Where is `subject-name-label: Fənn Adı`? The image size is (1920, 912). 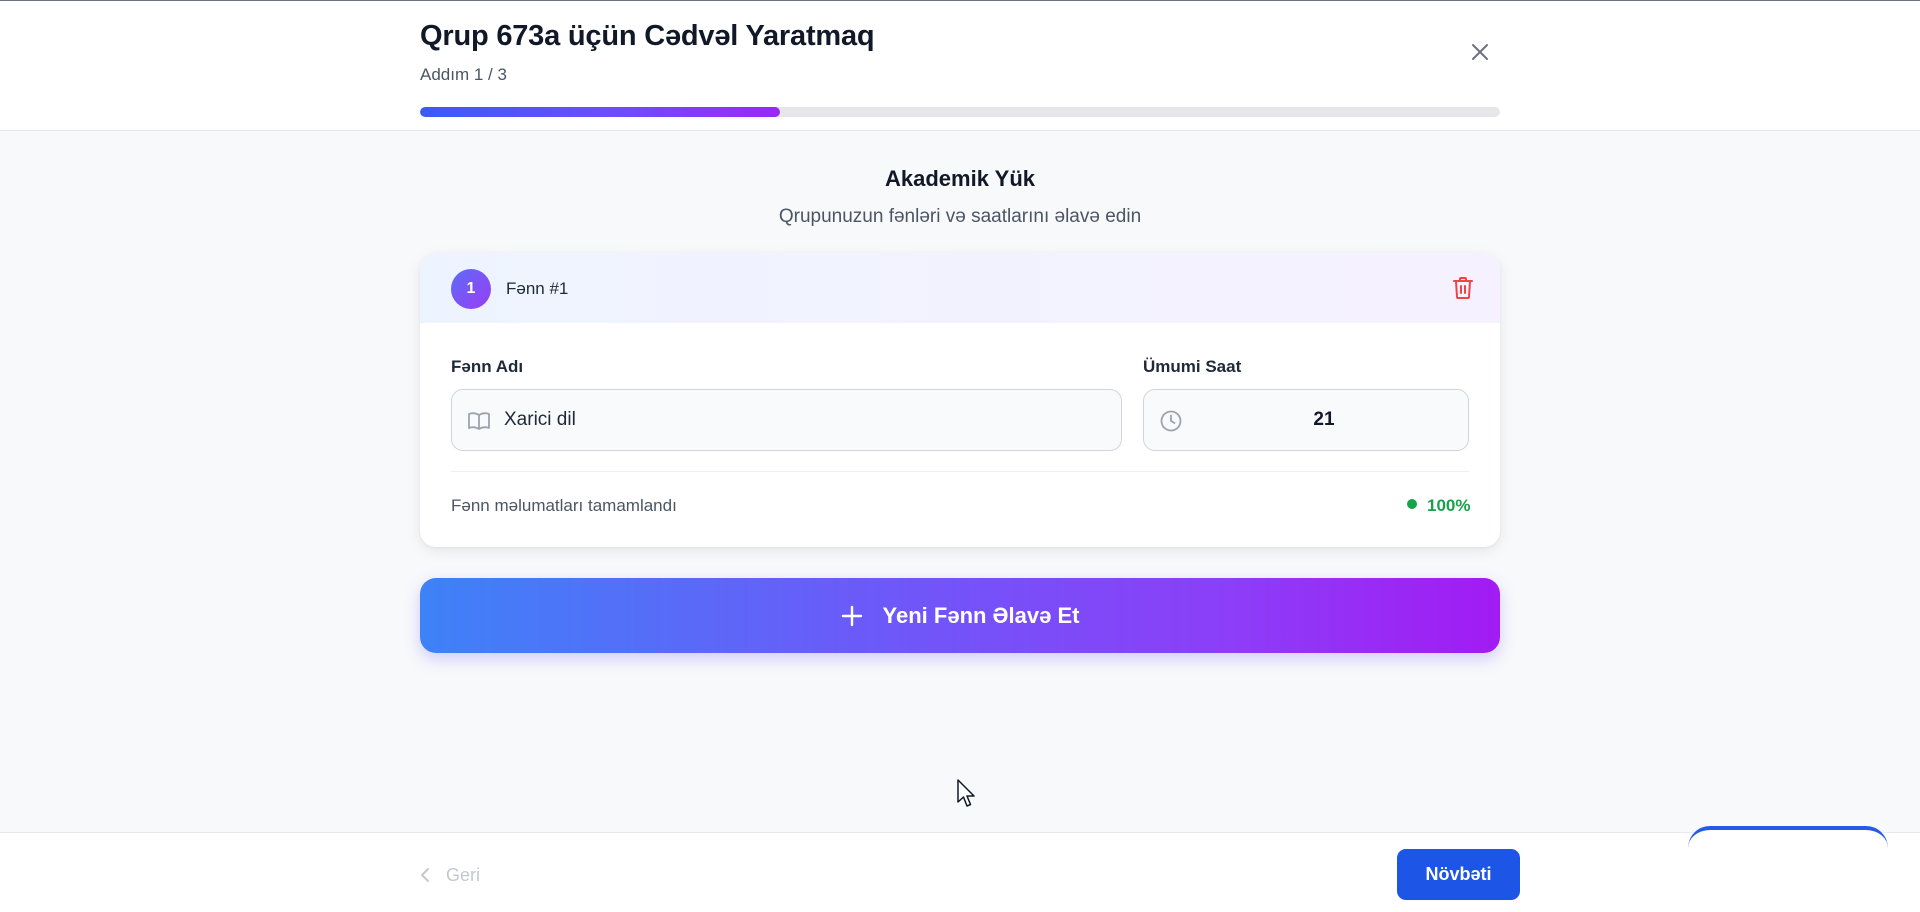
subject-name-label: Fənn Adı is located at coordinates (487, 366).